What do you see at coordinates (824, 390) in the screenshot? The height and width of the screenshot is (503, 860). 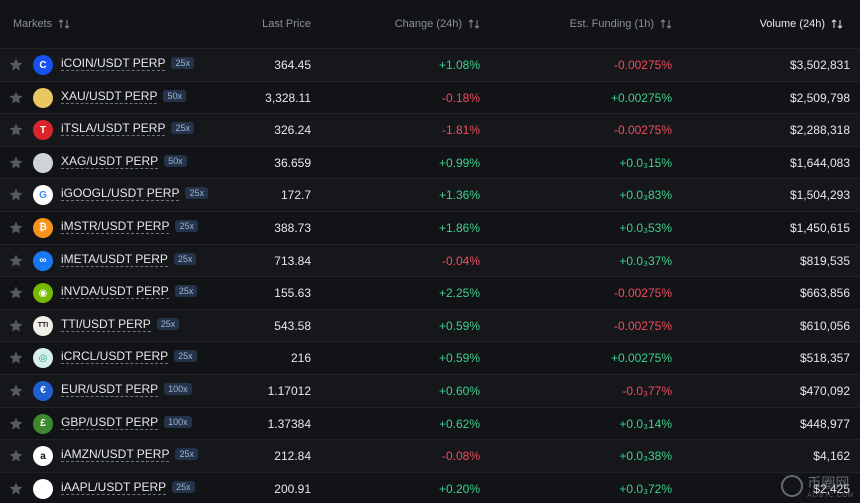 I see `volume-cell: $470,092` at bounding box center [824, 390].